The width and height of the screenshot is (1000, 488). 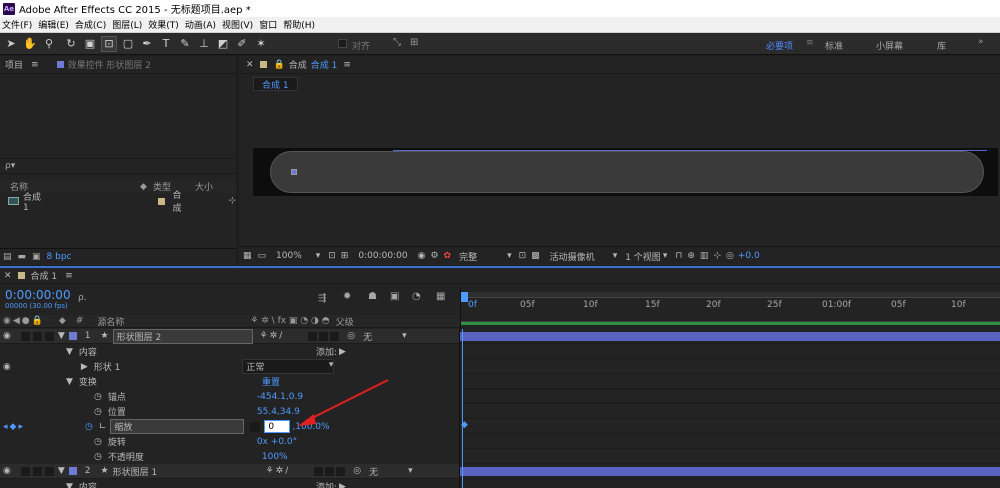 I want to click on hand-tool-icon: ✋, so click(x=30, y=44).